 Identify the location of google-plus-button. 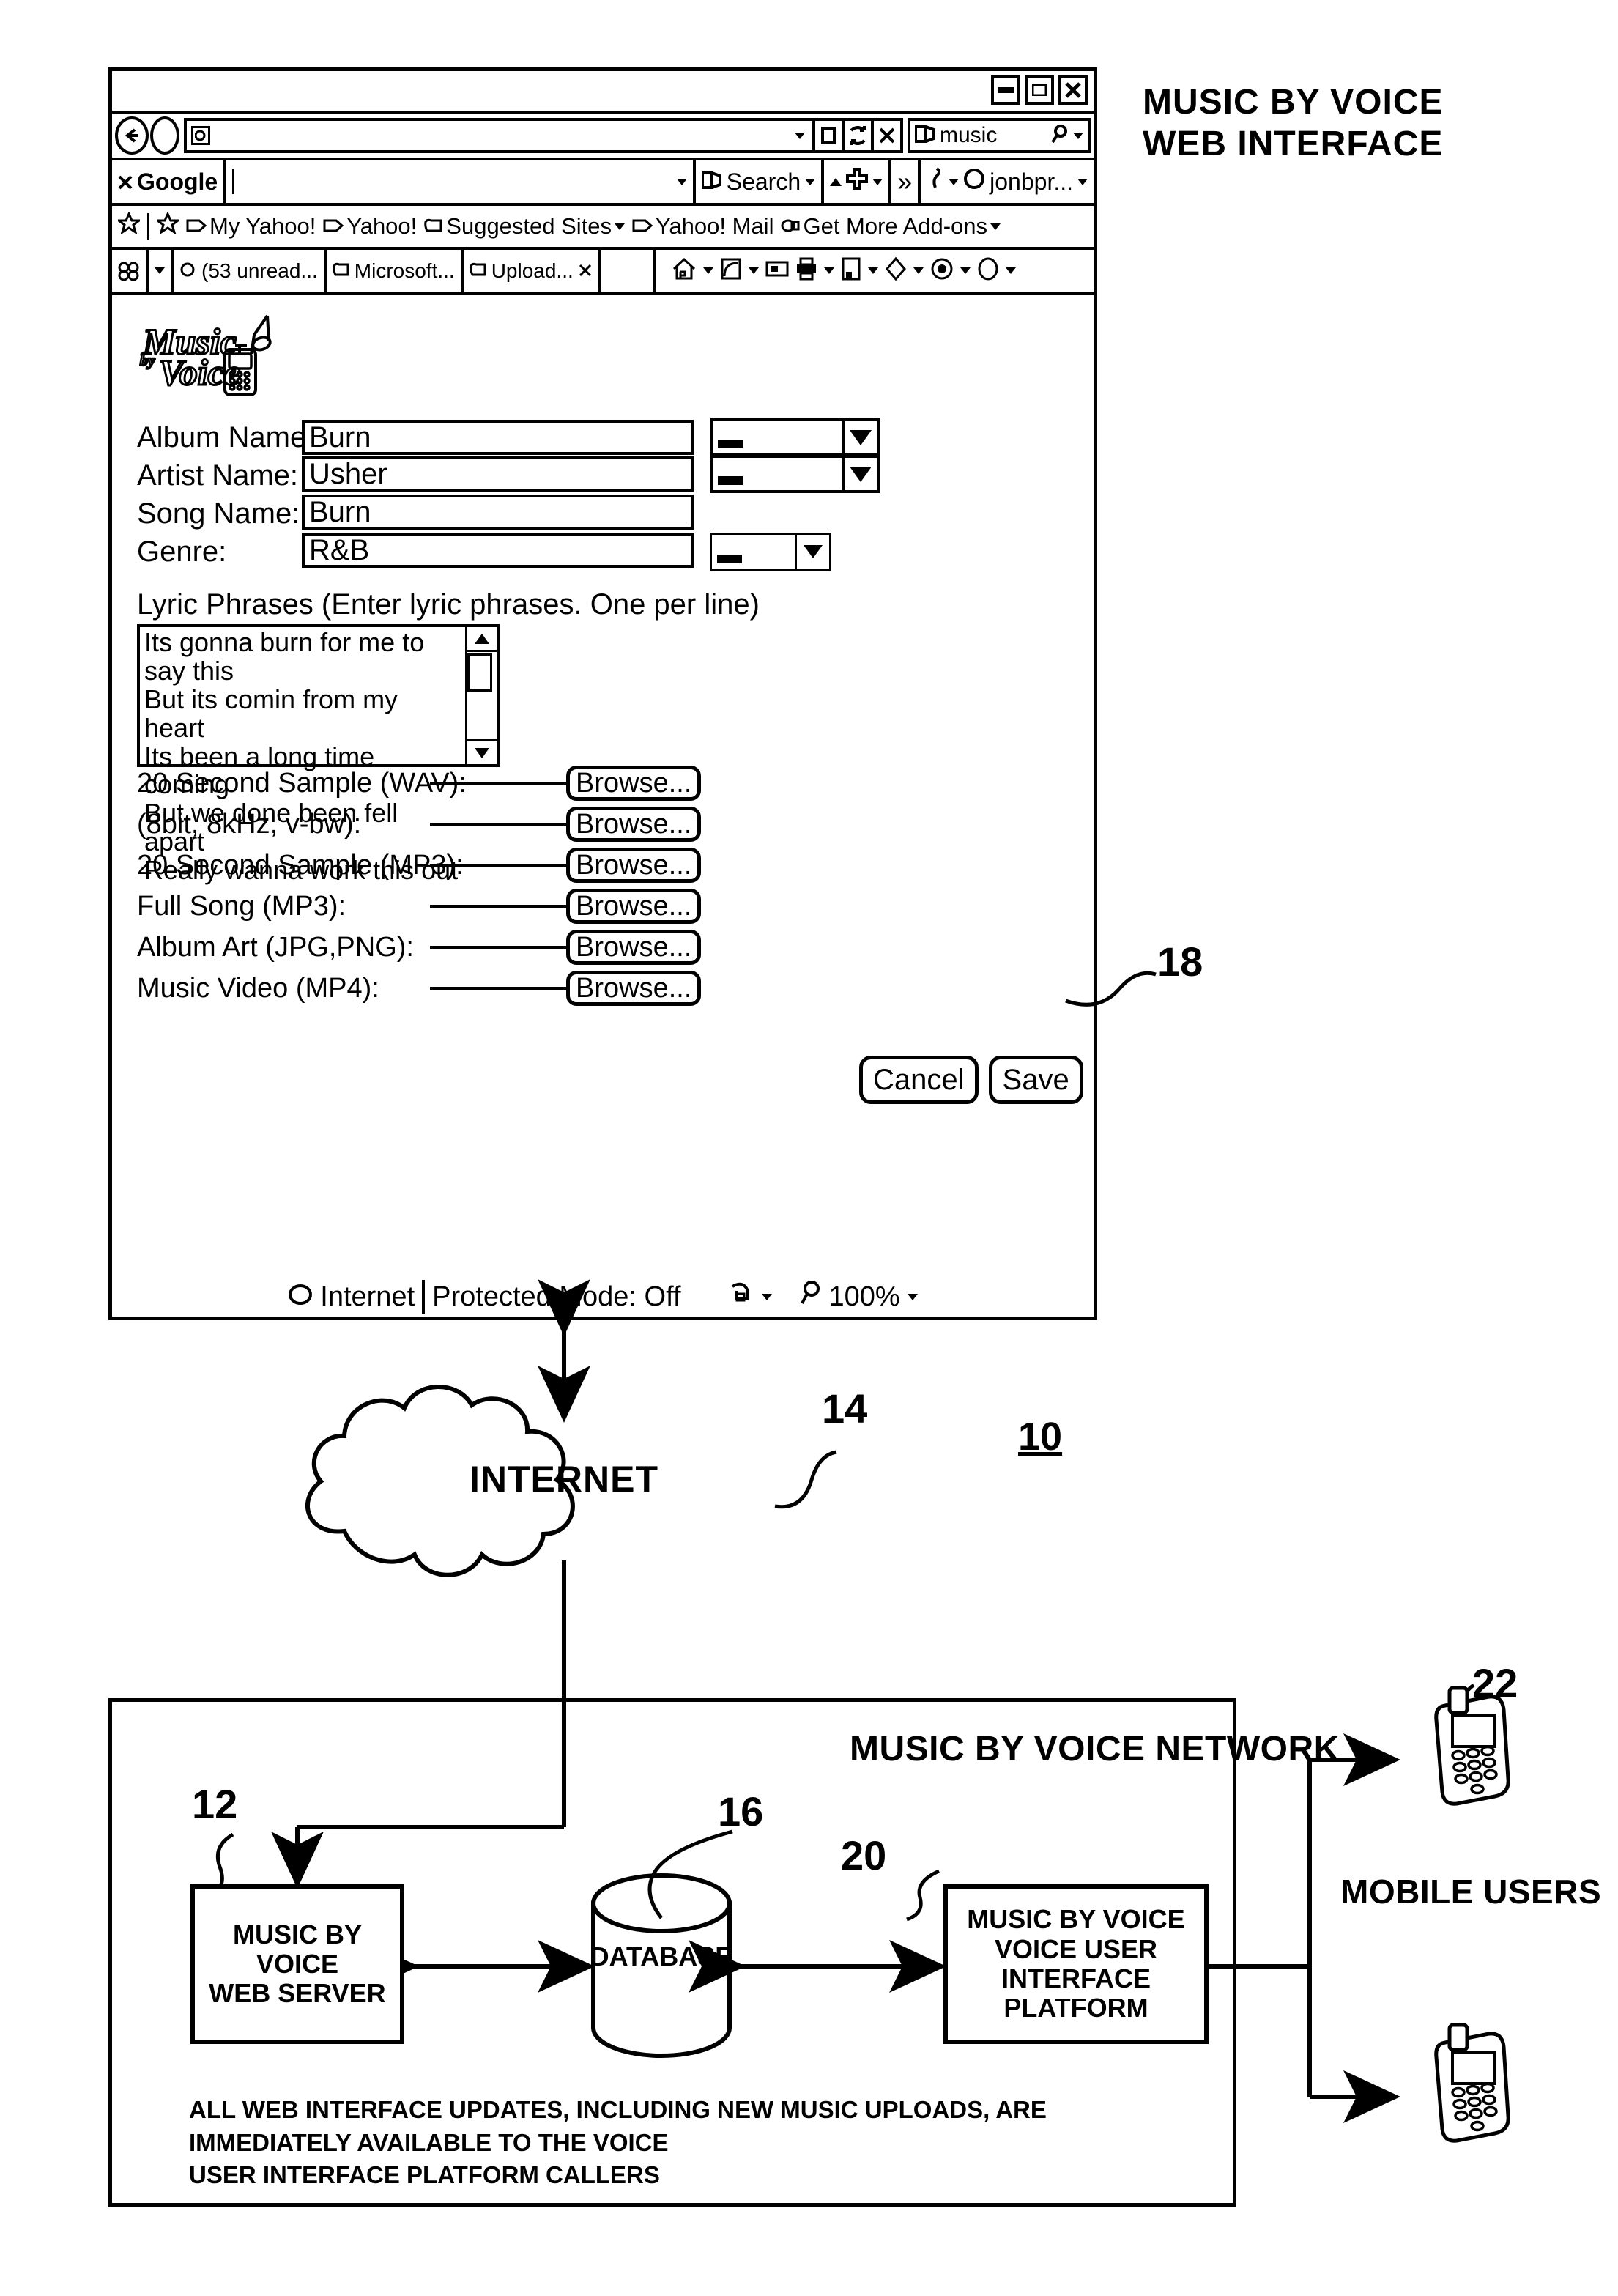
(858, 181).